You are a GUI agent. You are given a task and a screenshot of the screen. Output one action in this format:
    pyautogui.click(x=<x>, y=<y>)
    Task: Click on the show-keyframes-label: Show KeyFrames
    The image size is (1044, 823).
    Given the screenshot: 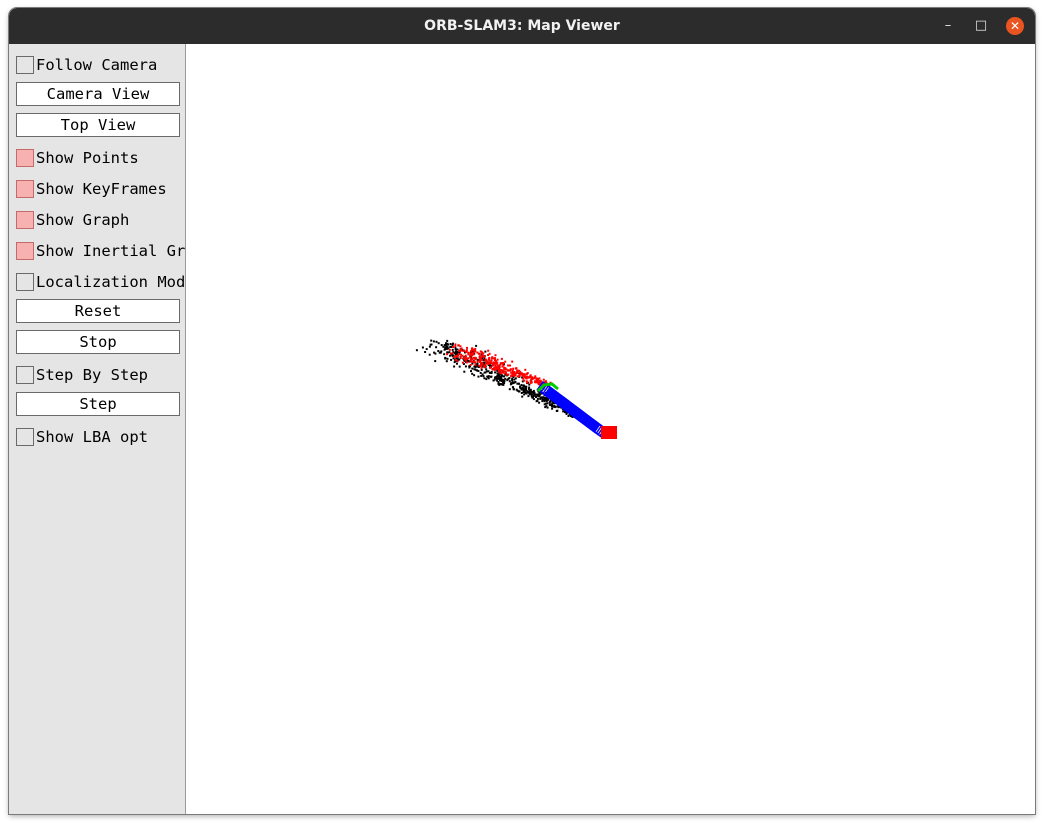 What is the action you would take?
    pyautogui.click(x=101, y=189)
    